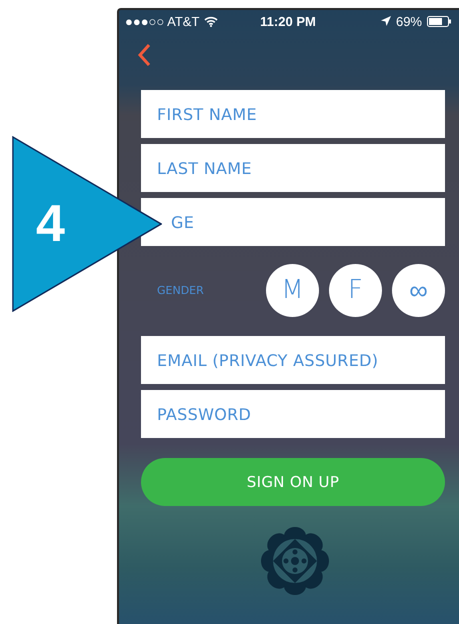  What do you see at coordinates (293, 414) in the screenshot?
I see `input-field: PASSWORD` at bounding box center [293, 414].